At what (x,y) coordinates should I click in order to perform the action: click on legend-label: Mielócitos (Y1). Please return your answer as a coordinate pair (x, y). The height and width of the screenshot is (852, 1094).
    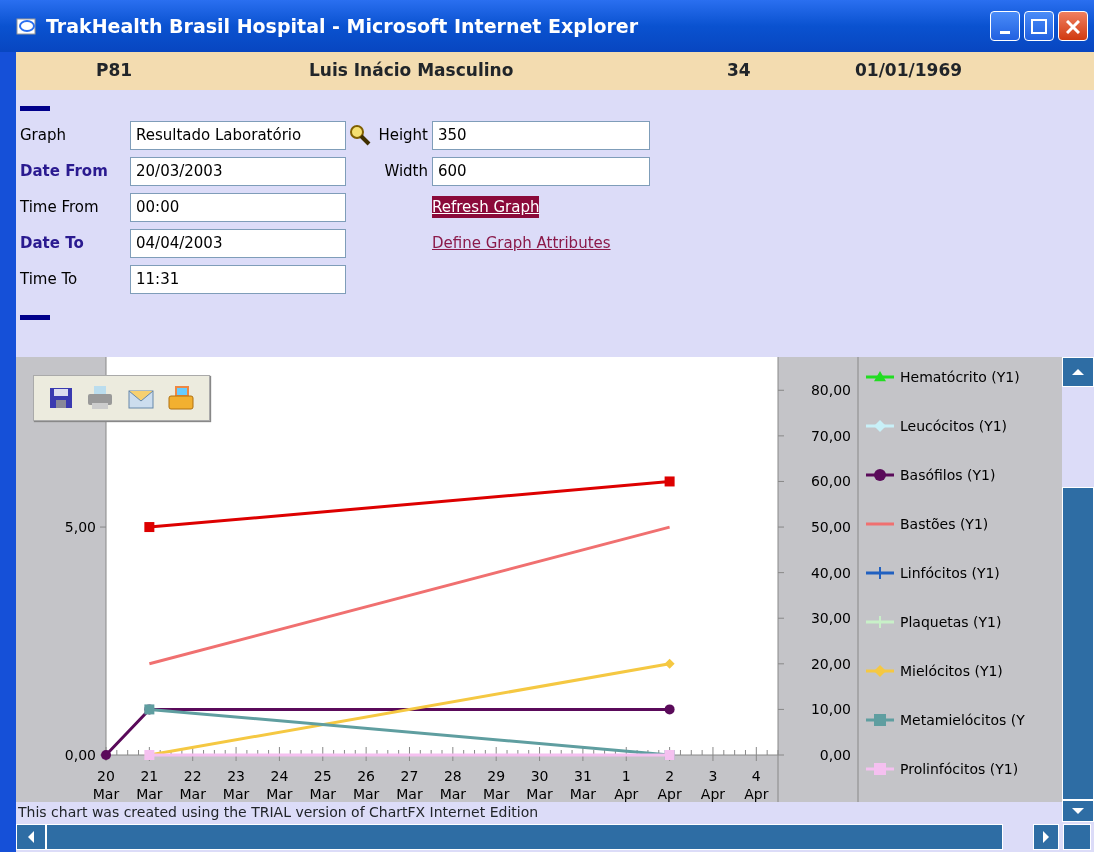
    Looking at the image, I should click on (951, 671).